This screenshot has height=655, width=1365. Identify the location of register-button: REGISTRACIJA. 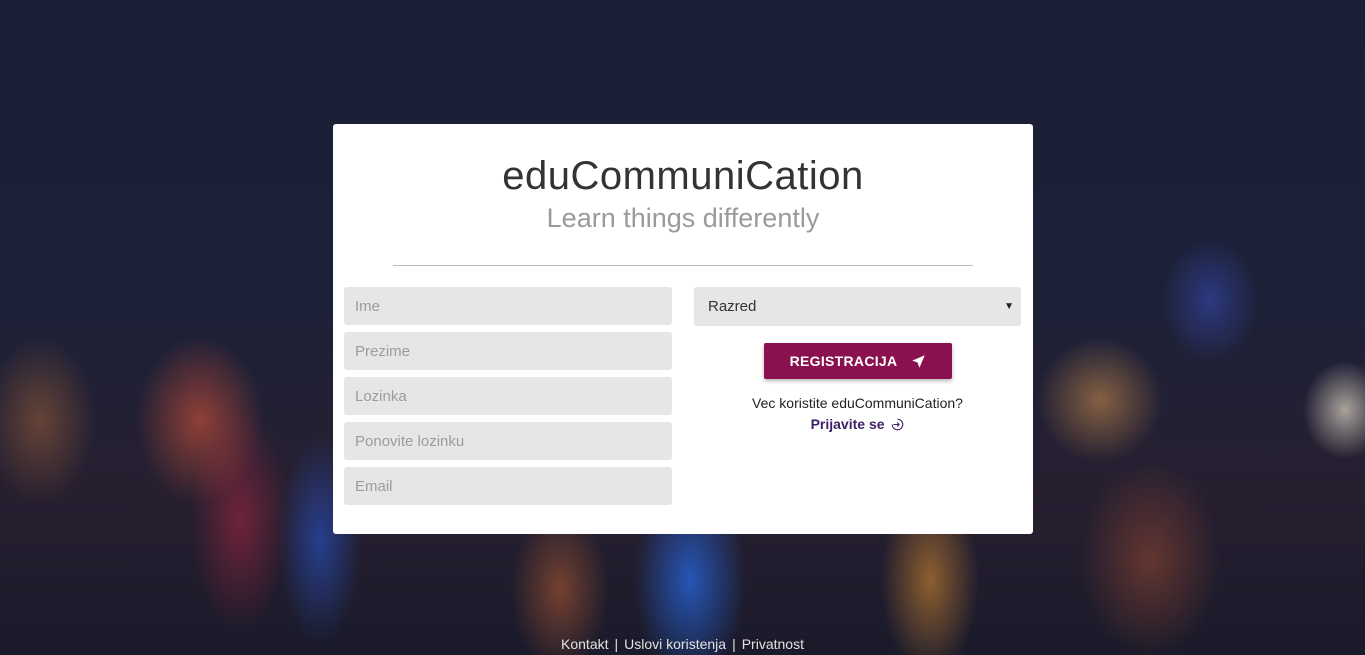
(858, 361).